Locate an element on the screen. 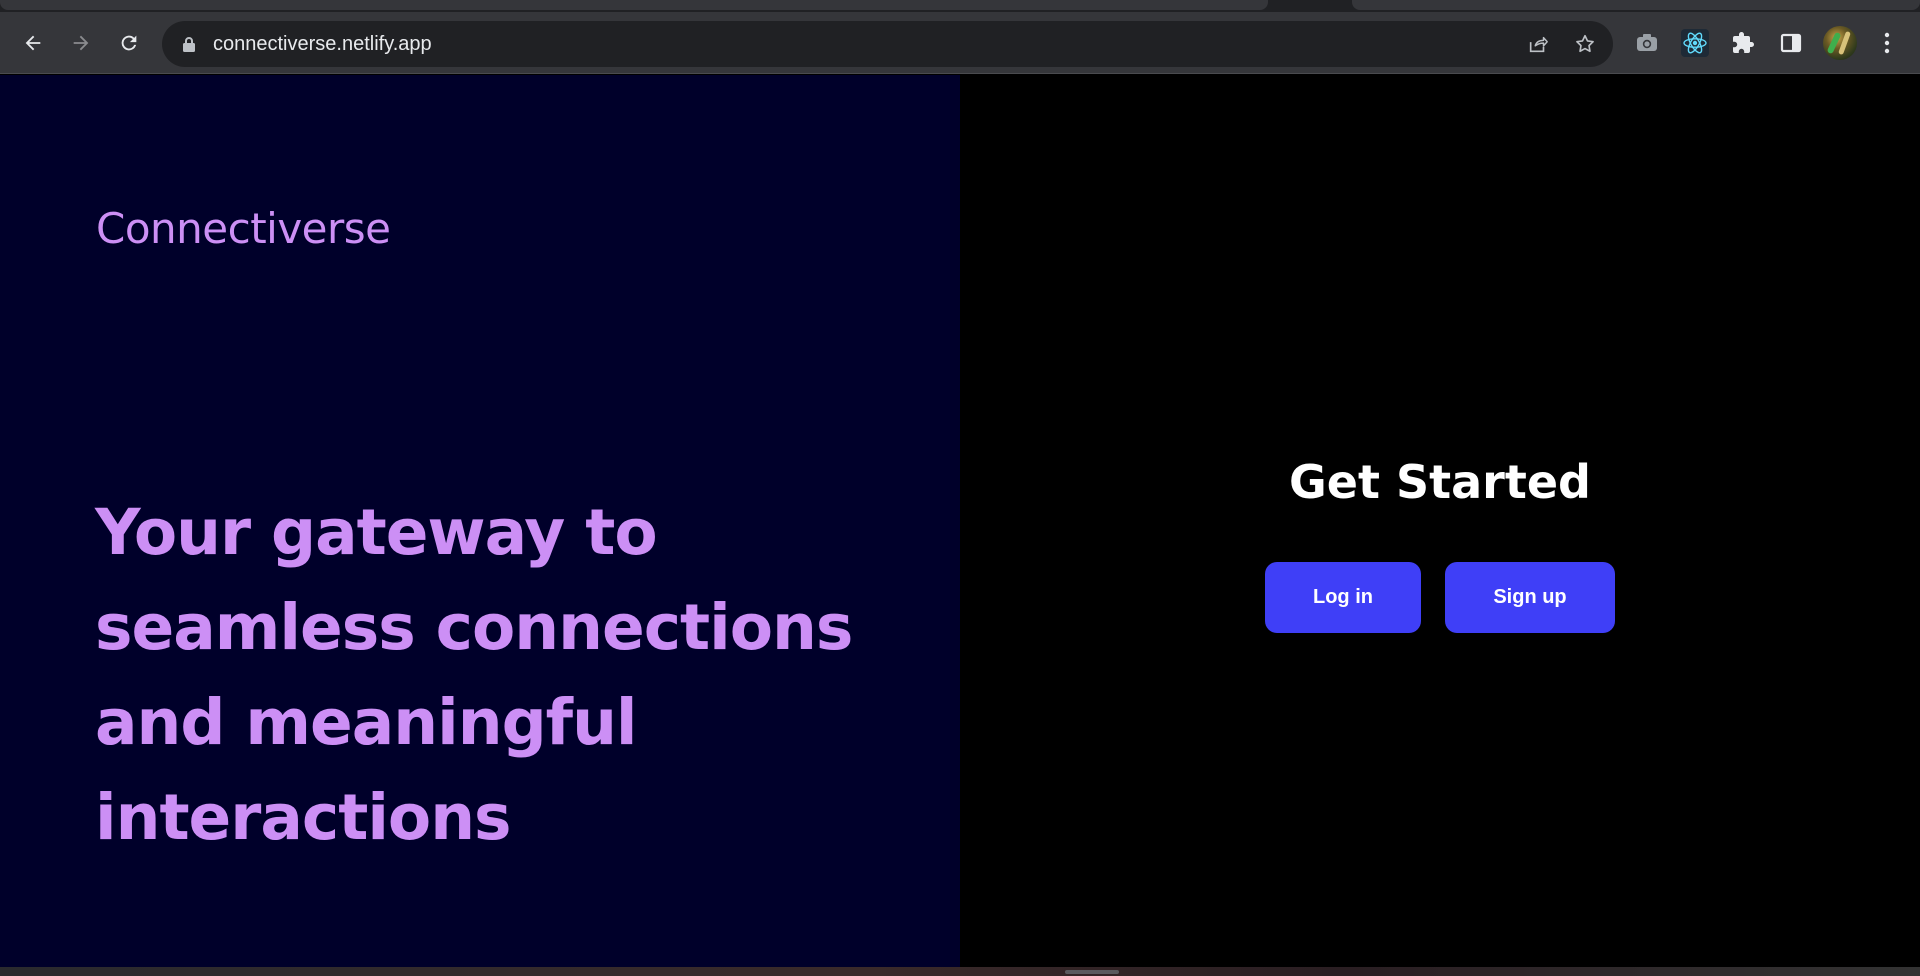 This screenshot has height=976, width=1920. react-icon is located at coordinates (1695, 43).